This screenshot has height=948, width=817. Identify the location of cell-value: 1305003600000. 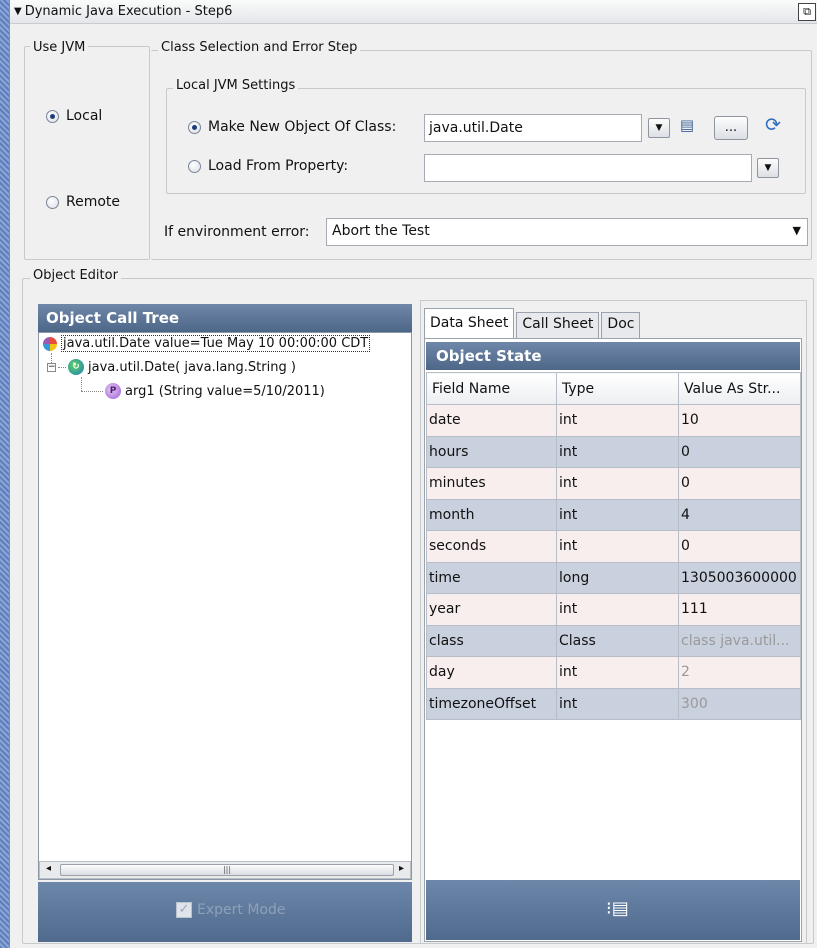
(739, 577).